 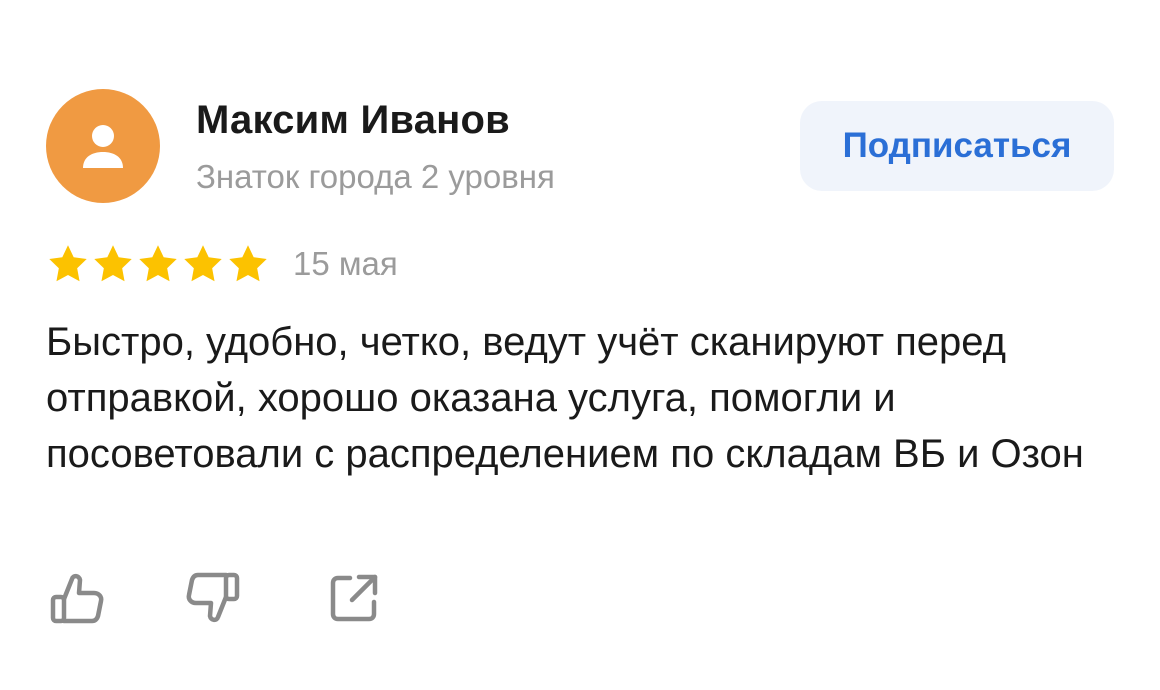 I want to click on thumbs-down-icon, so click(x=213, y=597).